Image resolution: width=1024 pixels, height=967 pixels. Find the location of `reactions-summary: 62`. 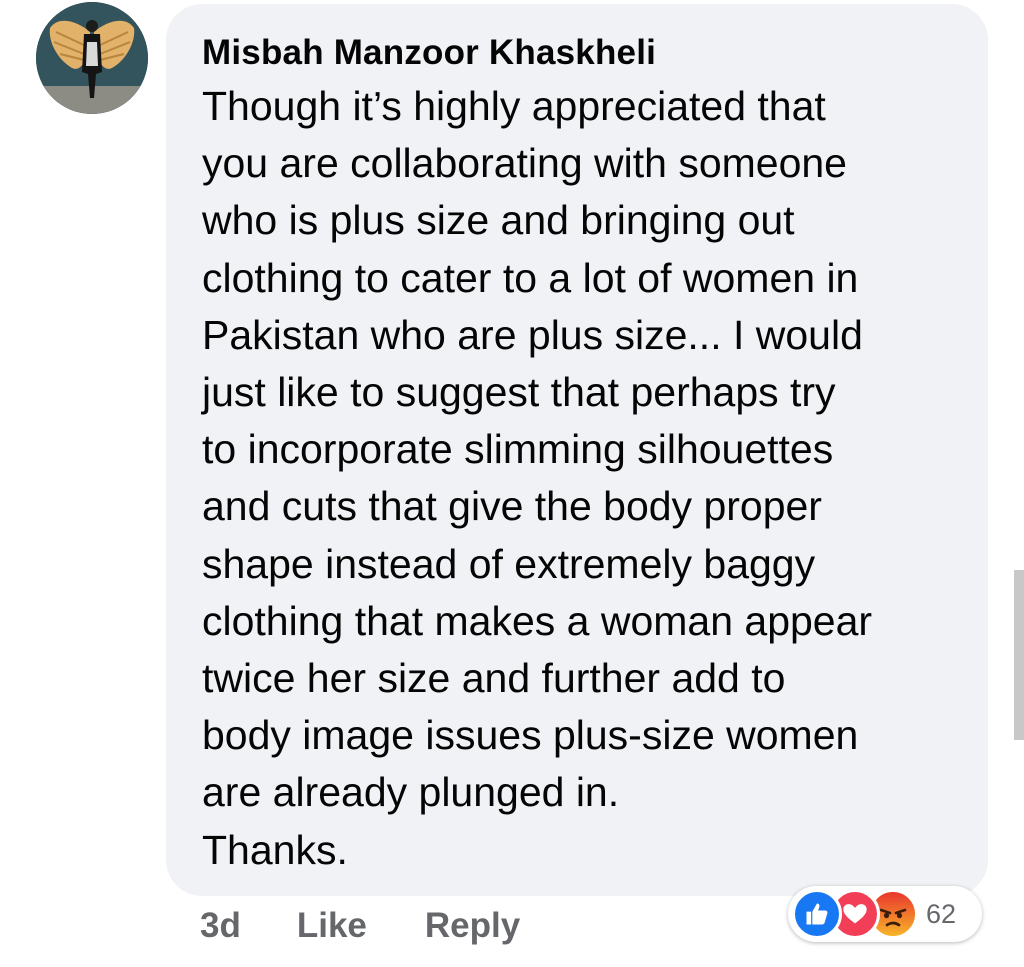

reactions-summary: 62 is located at coordinates (885, 914).